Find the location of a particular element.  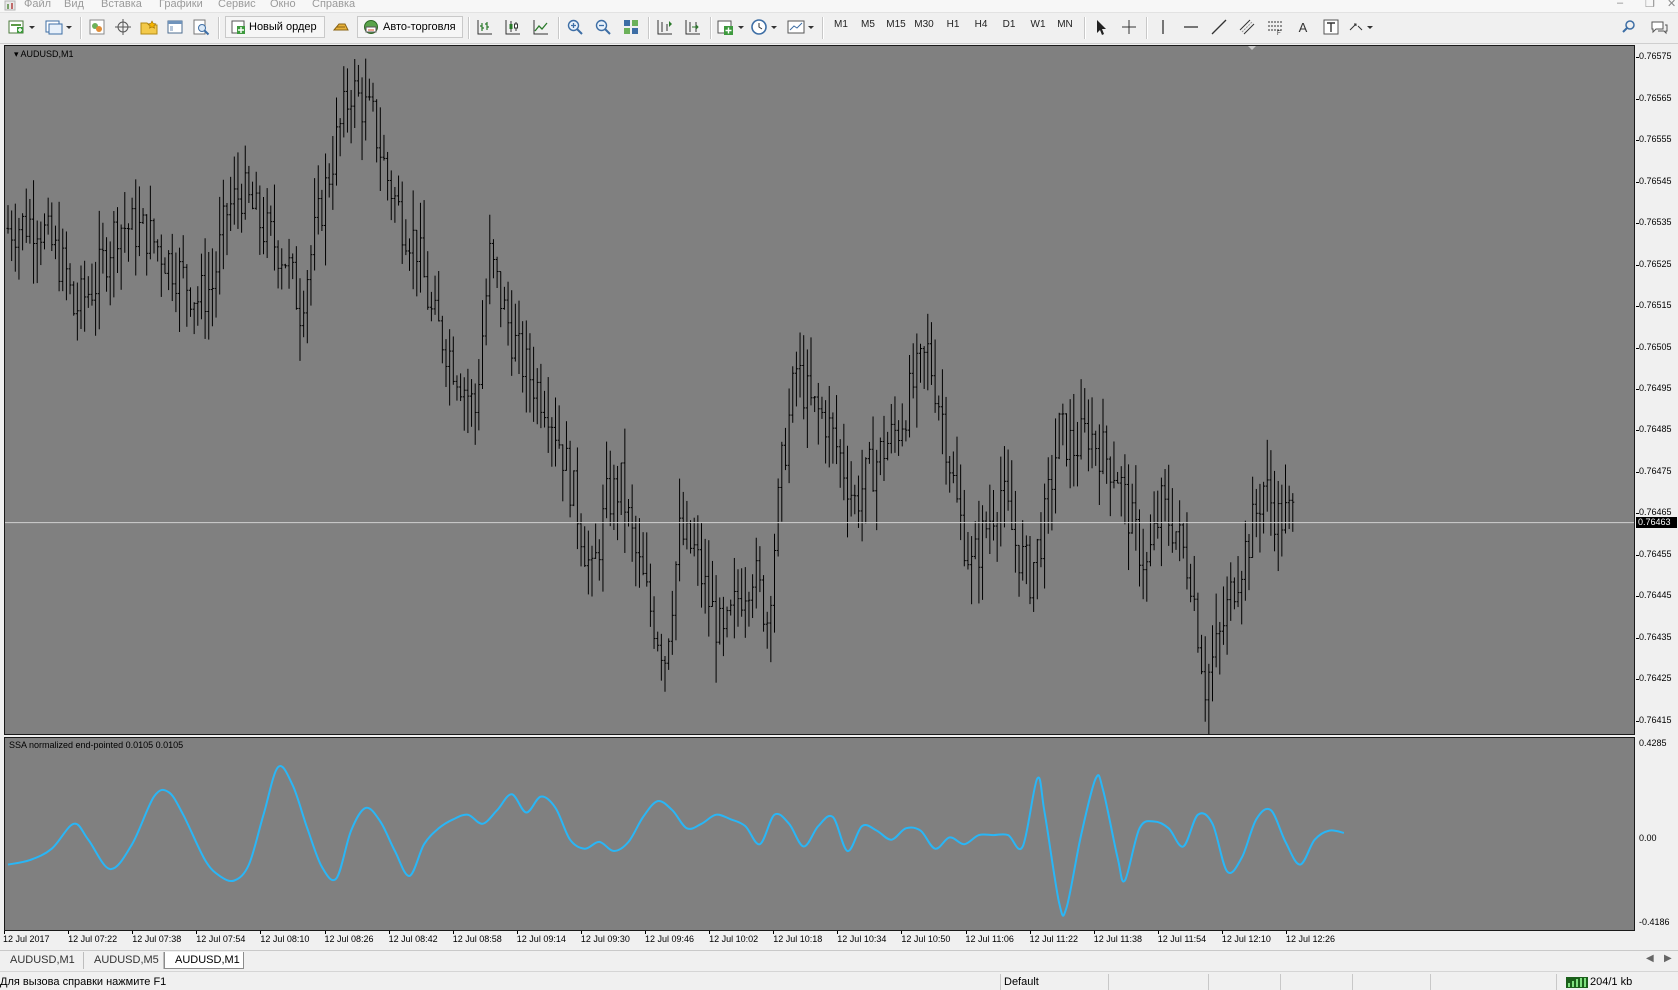

indicator-scale: 0.4285 0.00 -0.4186 is located at coordinates (1657, 834).